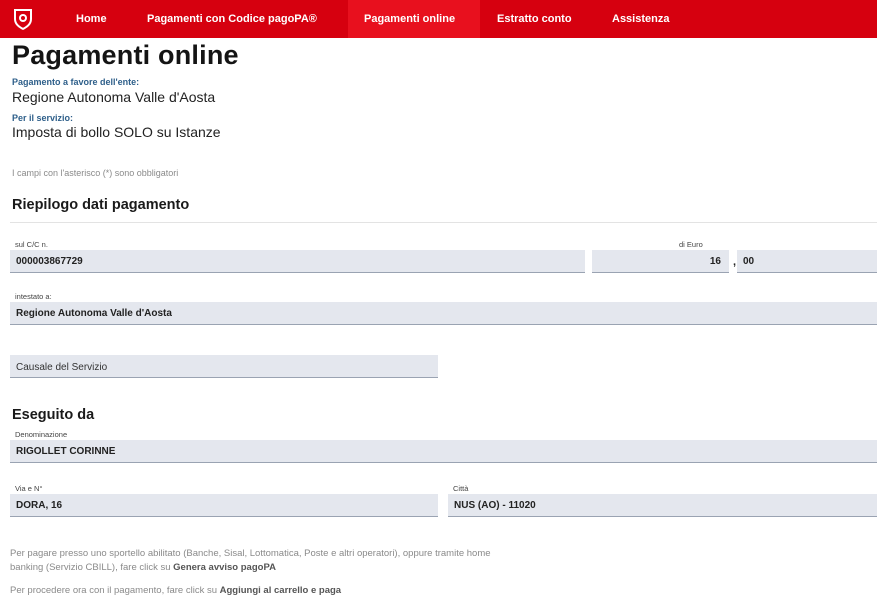  Describe the element at coordinates (53, 415) in the screenshot. I see `eseguito-section-title: Eseguito da` at that location.